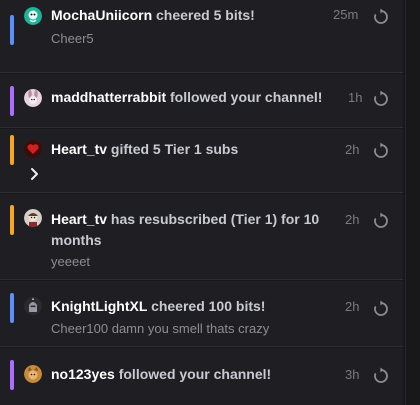 This screenshot has height=405, width=420. I want to click on event-action: cheered 5 bits!, so click(205, 15).